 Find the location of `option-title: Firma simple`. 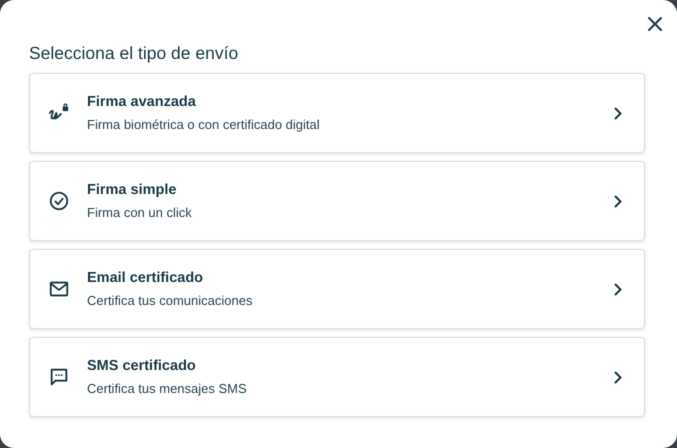

option-title: Firma simple is located at coordinates (132, 190).